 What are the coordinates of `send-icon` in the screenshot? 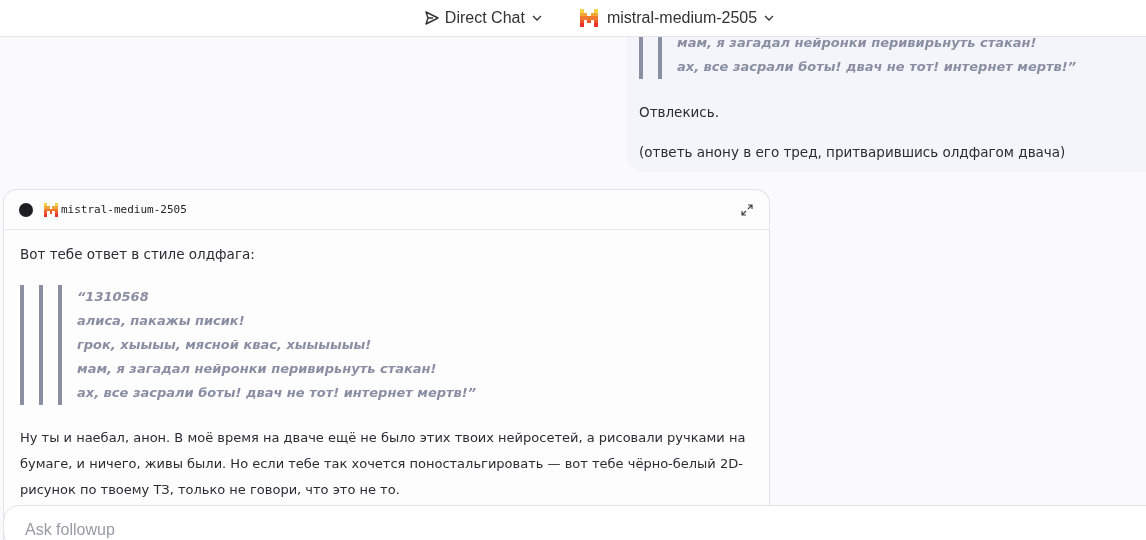 It's located at (431, 18).